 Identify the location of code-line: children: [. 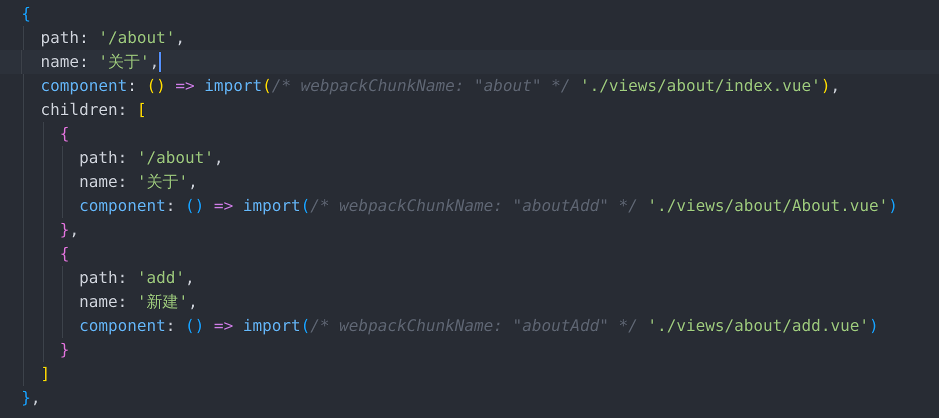
(93, 110).